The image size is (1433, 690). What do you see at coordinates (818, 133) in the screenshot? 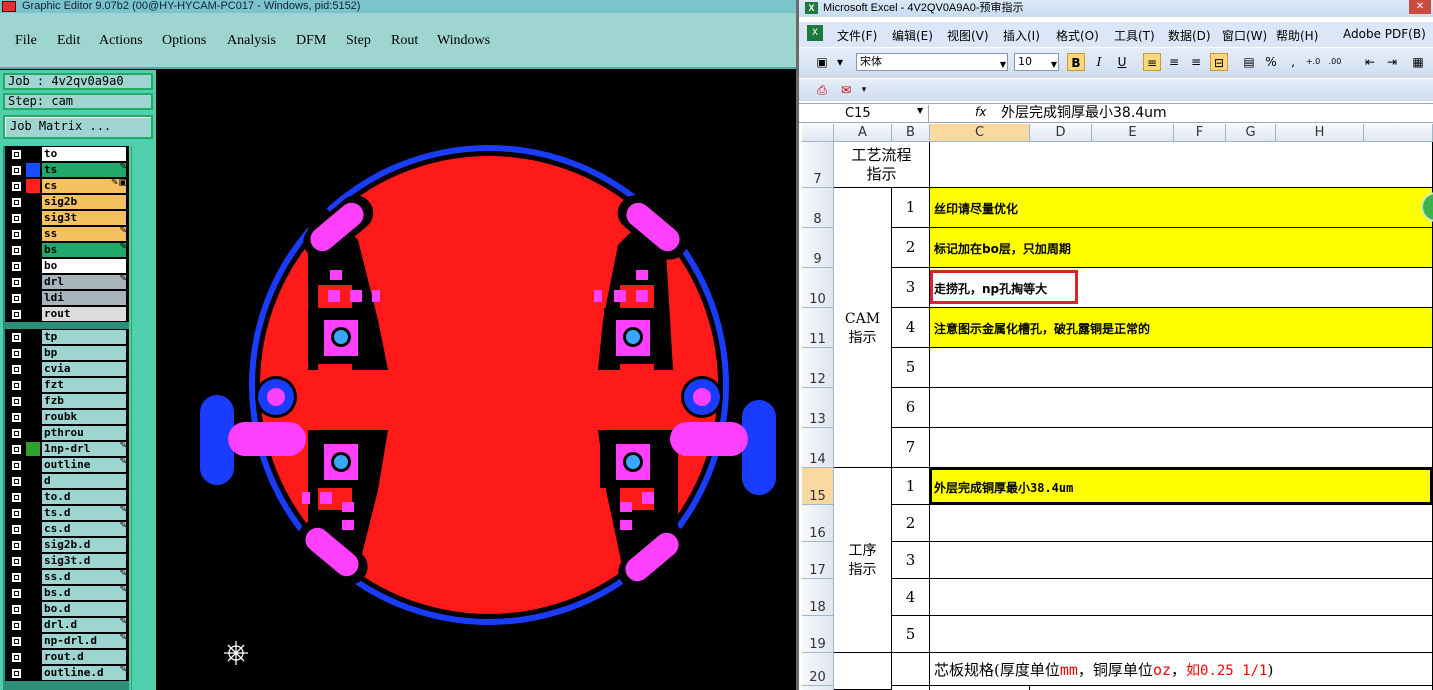
I see `select-all-corner` at bounding box center [818, 133].